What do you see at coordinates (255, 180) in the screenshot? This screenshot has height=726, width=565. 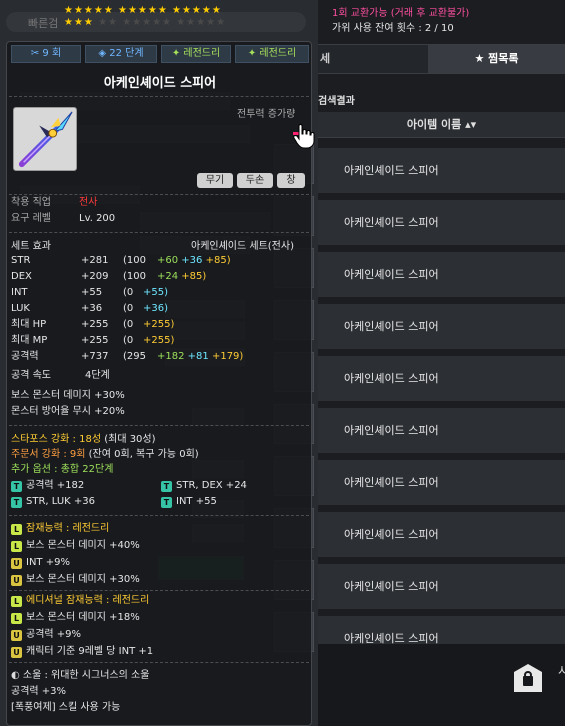 I see `hand-type-tag: 두손` at bounding box center [255, 180].